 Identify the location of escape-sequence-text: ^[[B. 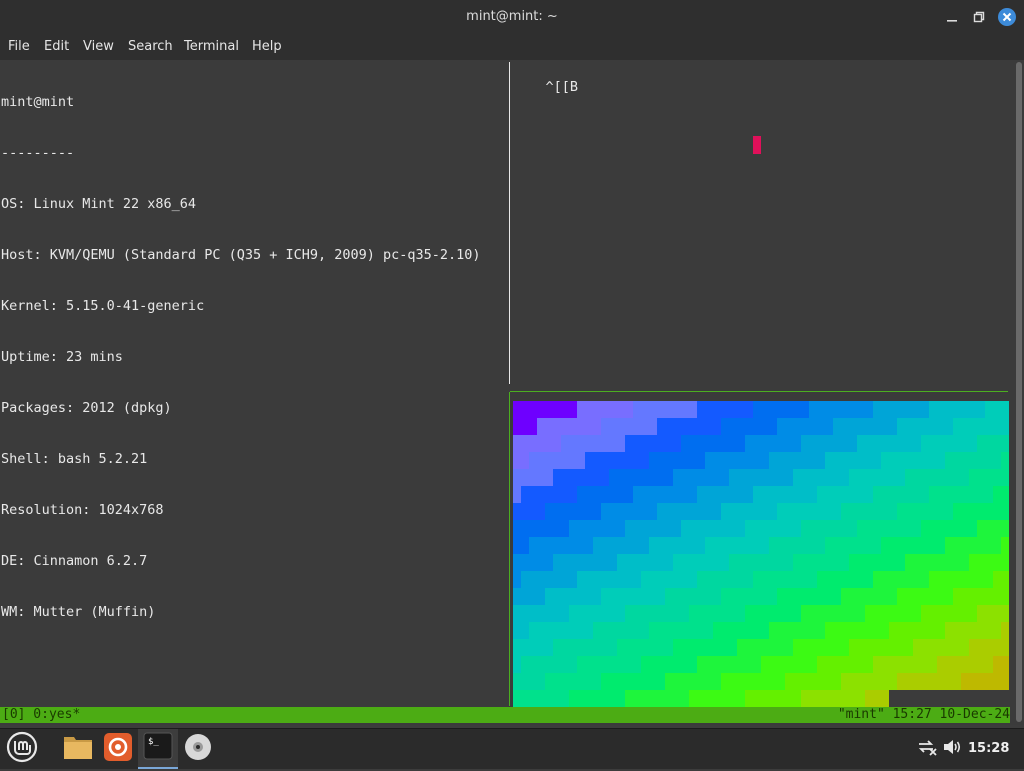
(562, 87).